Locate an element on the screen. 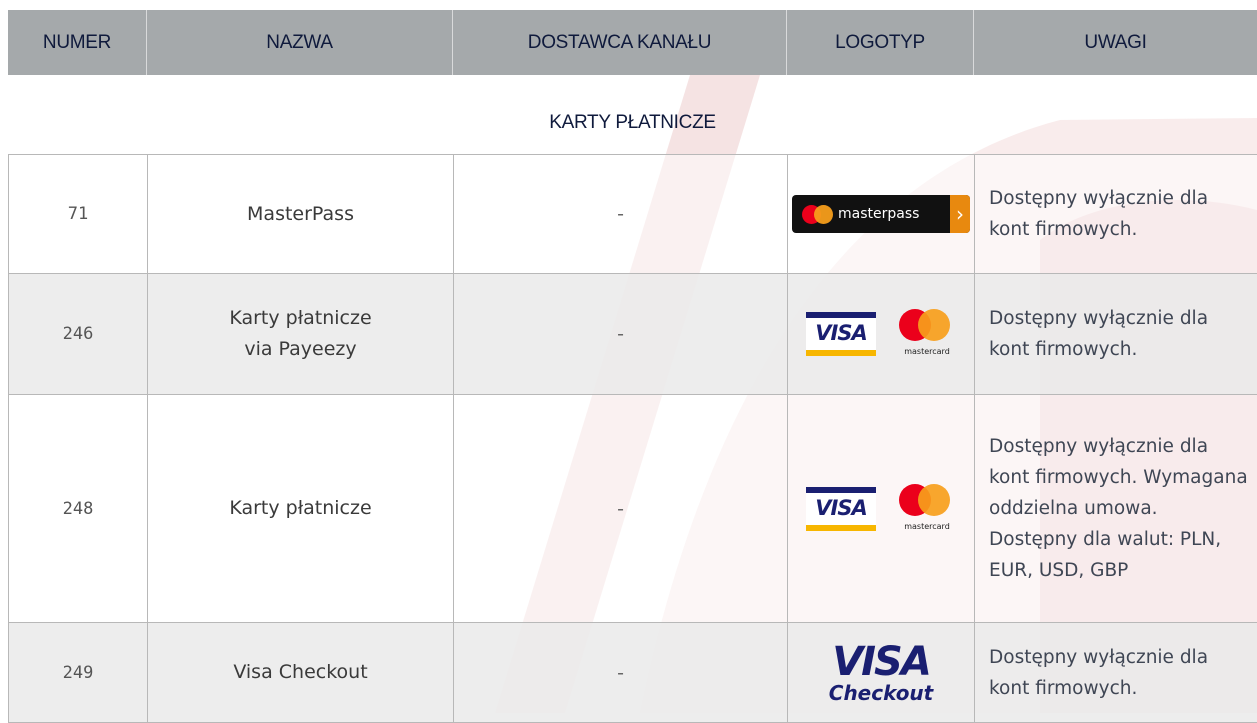 This screenshot has height=723, width=1257. row-logo: masterpass › is located at coordinates (881, 214).